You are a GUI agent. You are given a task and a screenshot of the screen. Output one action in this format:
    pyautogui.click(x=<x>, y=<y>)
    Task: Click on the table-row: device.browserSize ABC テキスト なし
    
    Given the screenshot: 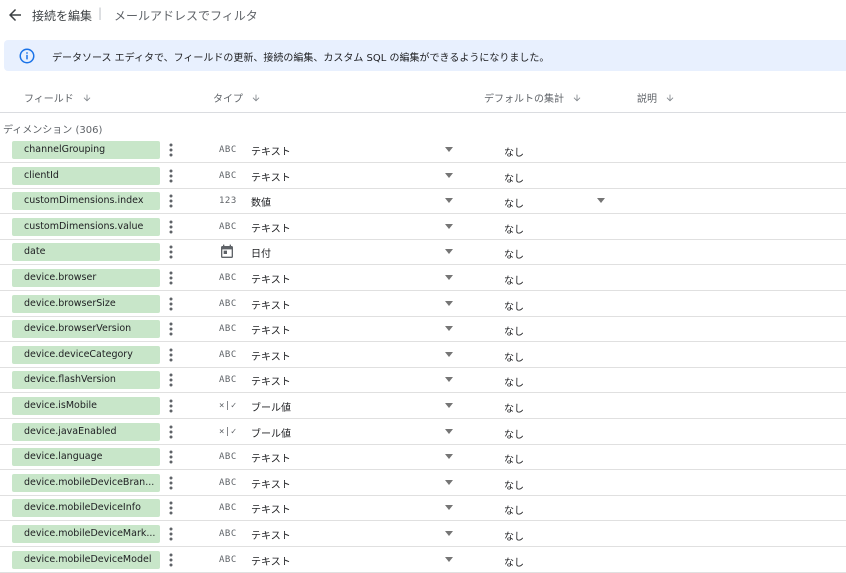 What is the action you would take?
    pyautogui.click(x=423, y=304)
    